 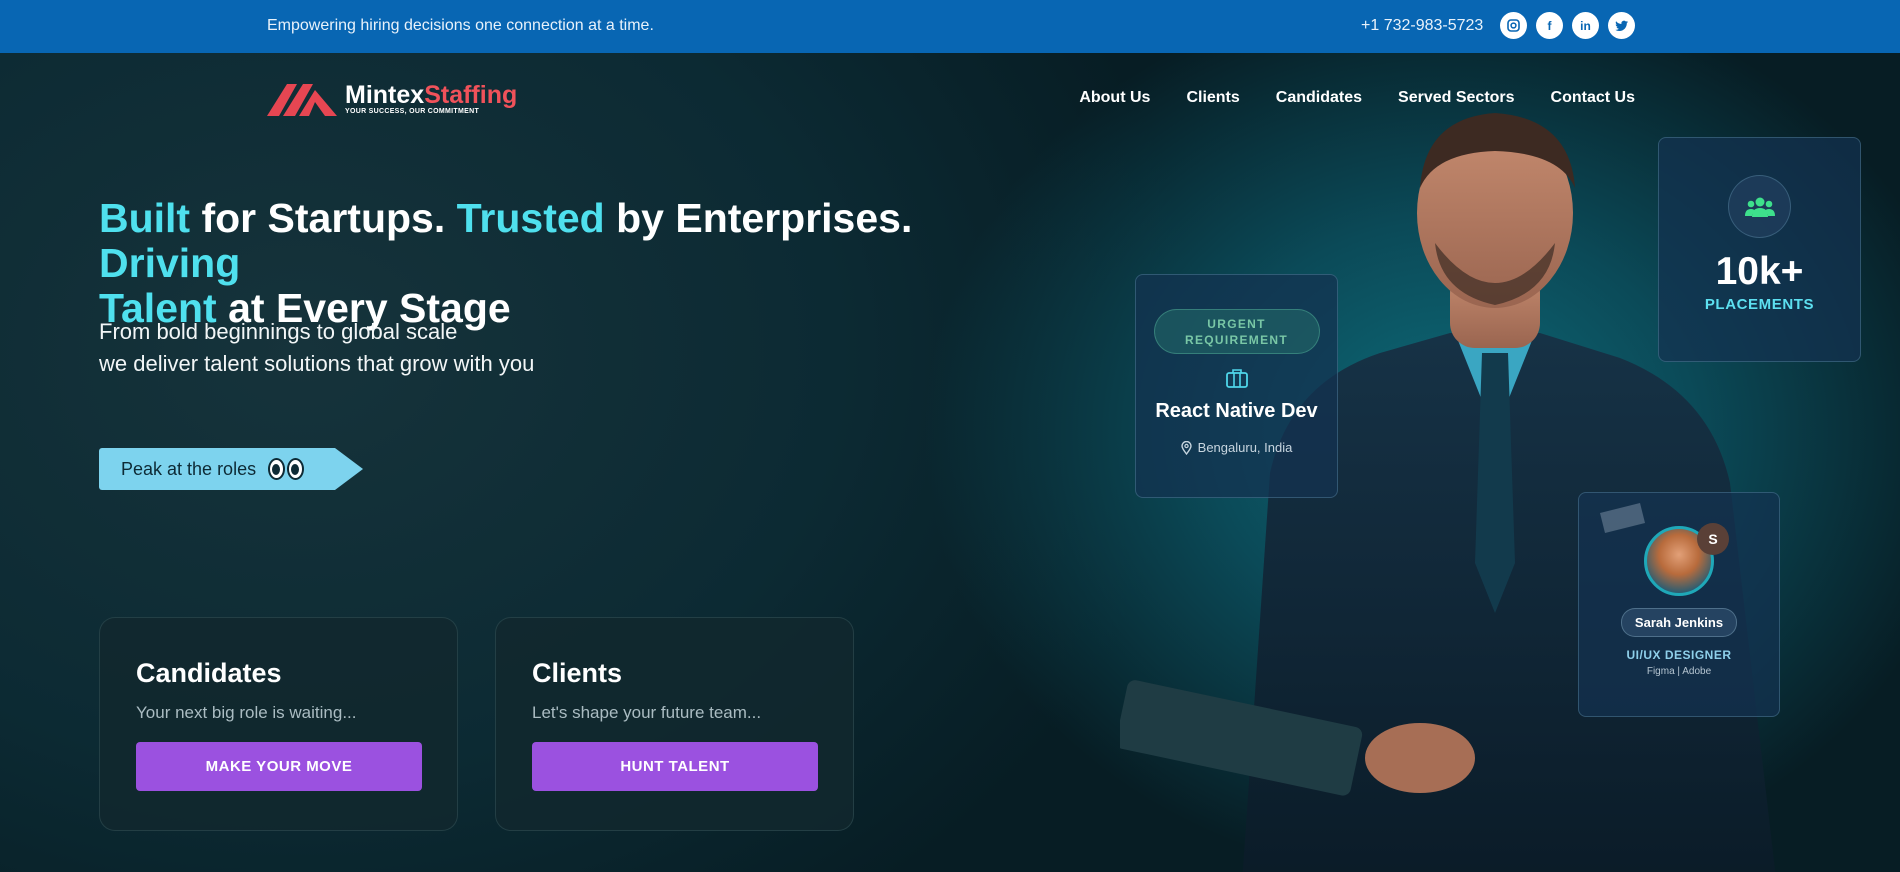 What do you see at coordinates (302, 100) in the screenshot?
I see `logo-mark-icon` at bounding box center [302, 100].